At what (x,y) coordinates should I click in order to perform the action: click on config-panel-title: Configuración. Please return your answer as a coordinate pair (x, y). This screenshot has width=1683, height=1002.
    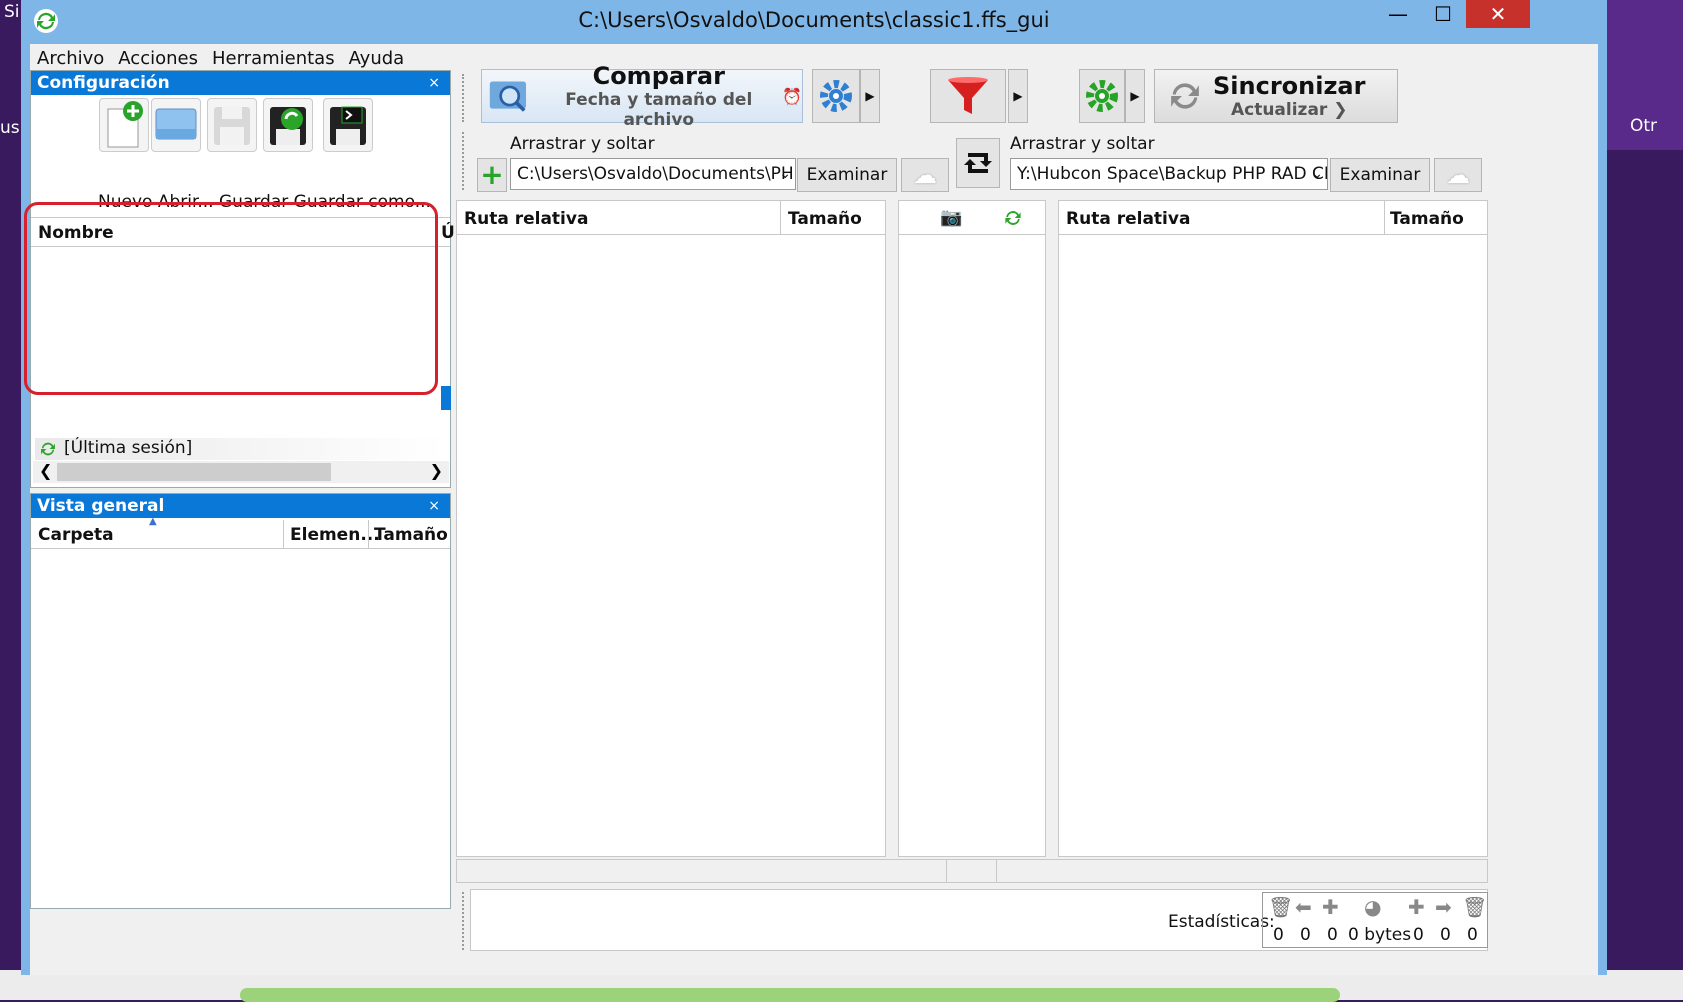
    Looking at the image, I should click on (103, 83).